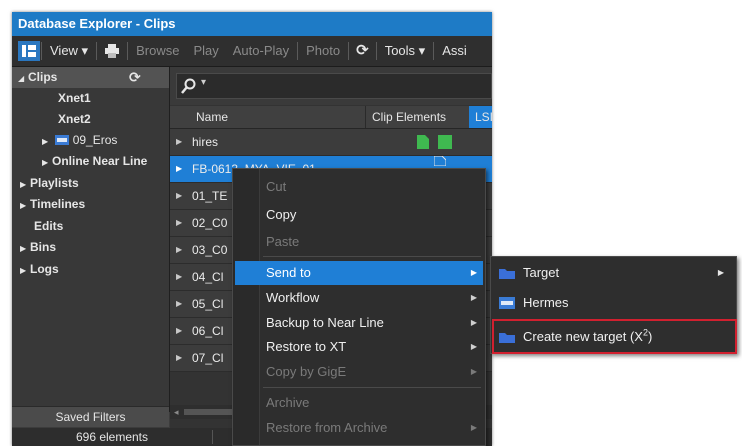 The height and width of the screenshot is (446, 742). What do you see at coordinates (359, 273) in the screenshot?
I see `menu-item-send-to: Send to ▶` at bounding box center [359, 273].